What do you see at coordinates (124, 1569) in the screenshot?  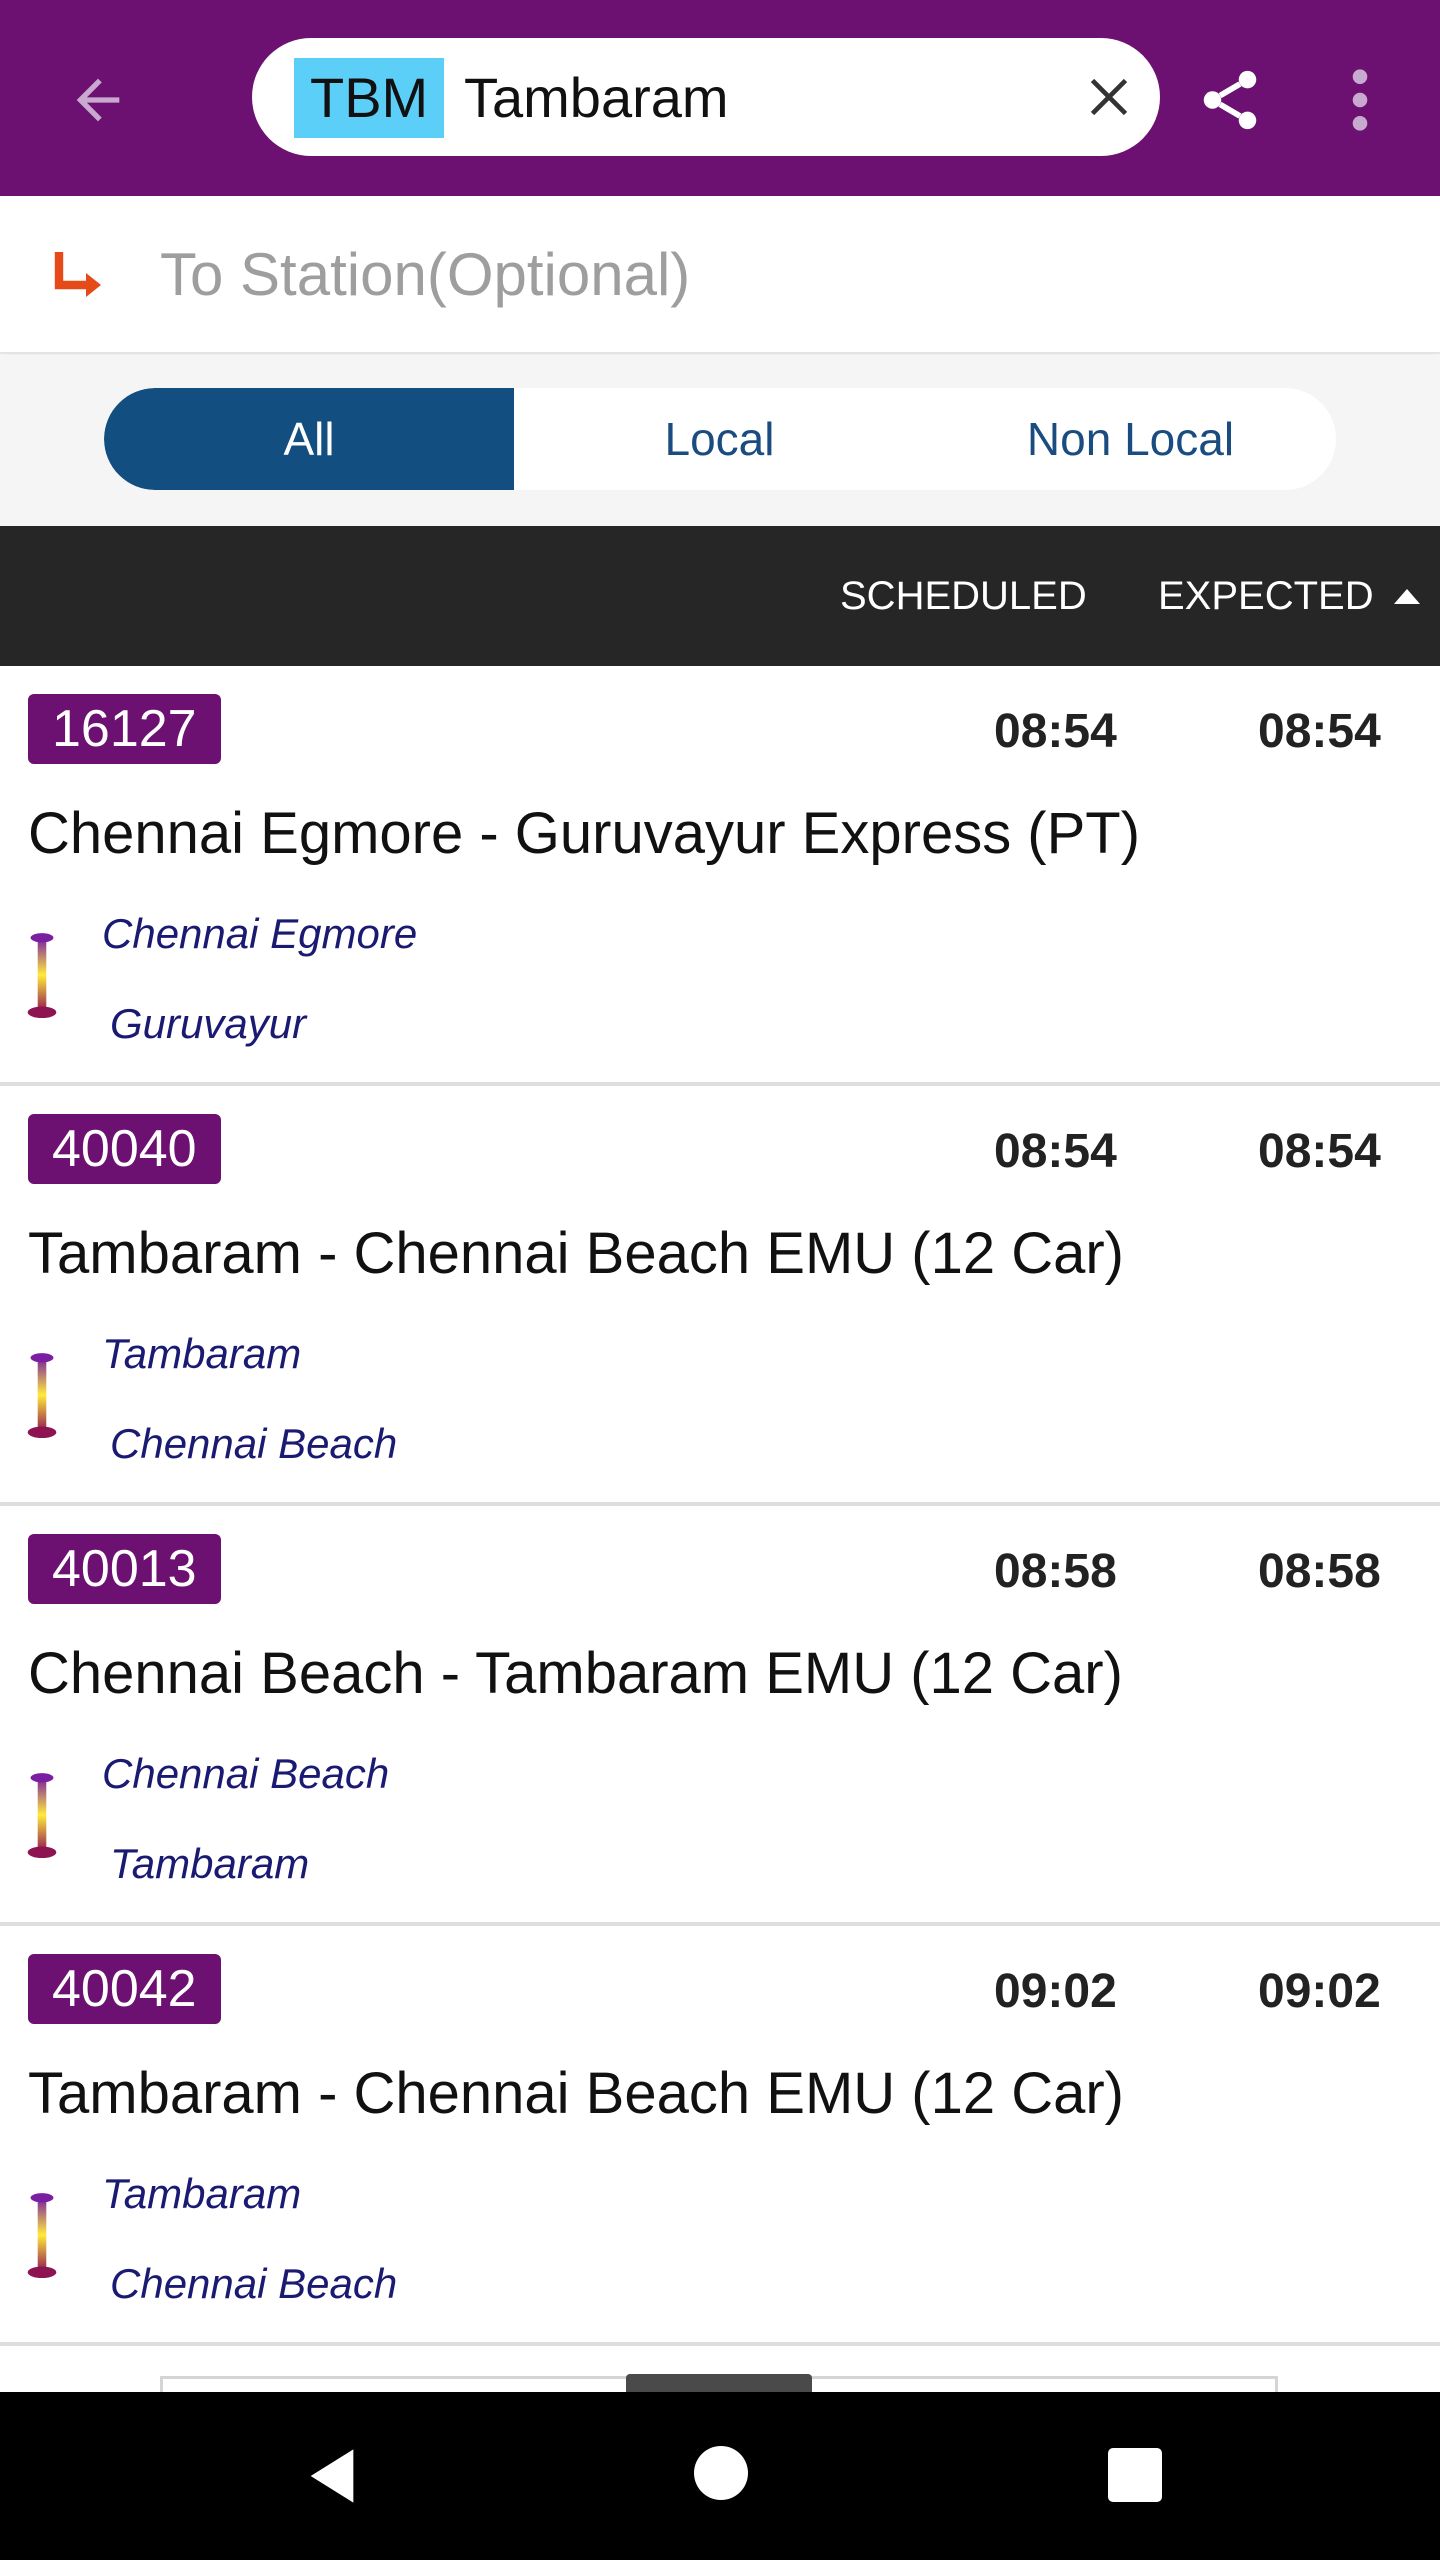 I see `train-number-badge: 40013` at bounding box center [124, 1569].